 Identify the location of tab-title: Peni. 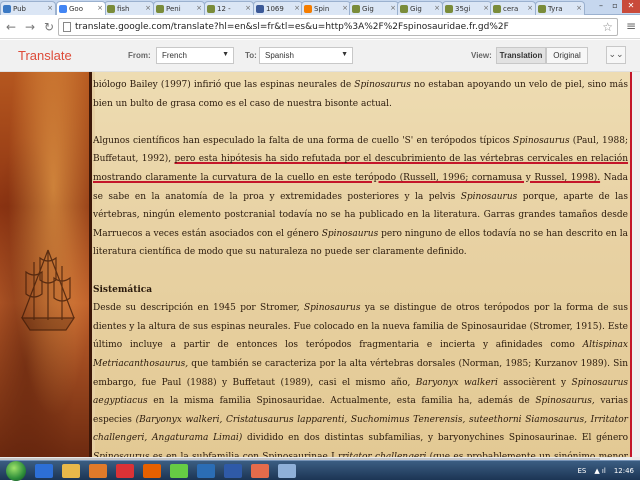
(173, 8).